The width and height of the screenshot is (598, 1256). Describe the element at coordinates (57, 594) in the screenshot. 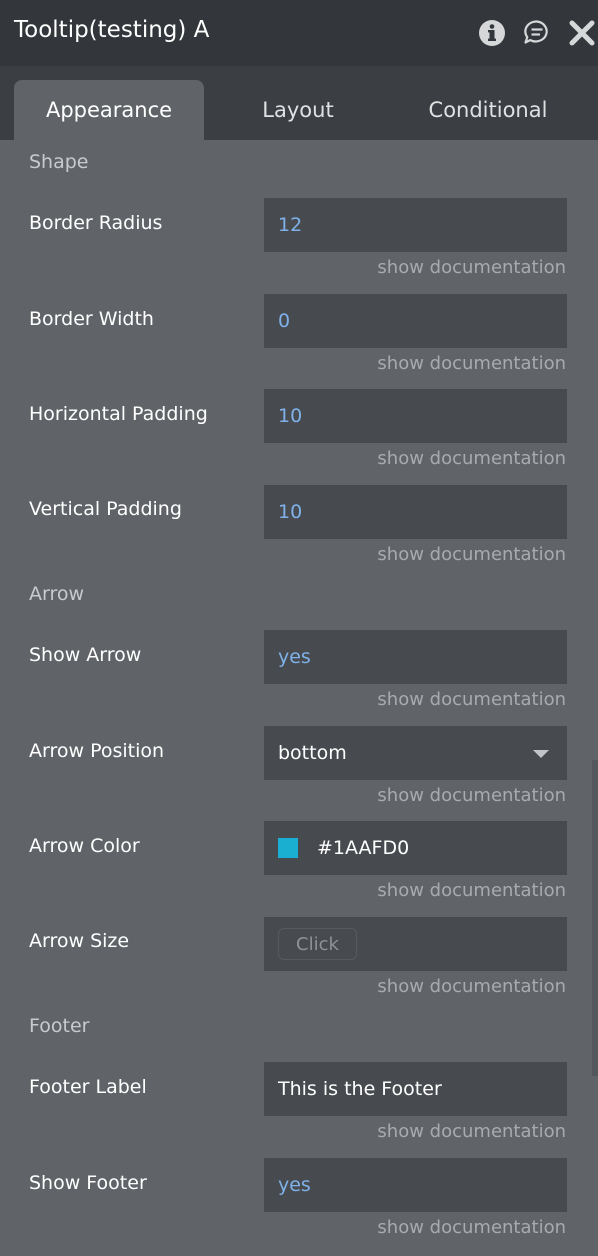

I see `section-arrow: Arrow` at that location.